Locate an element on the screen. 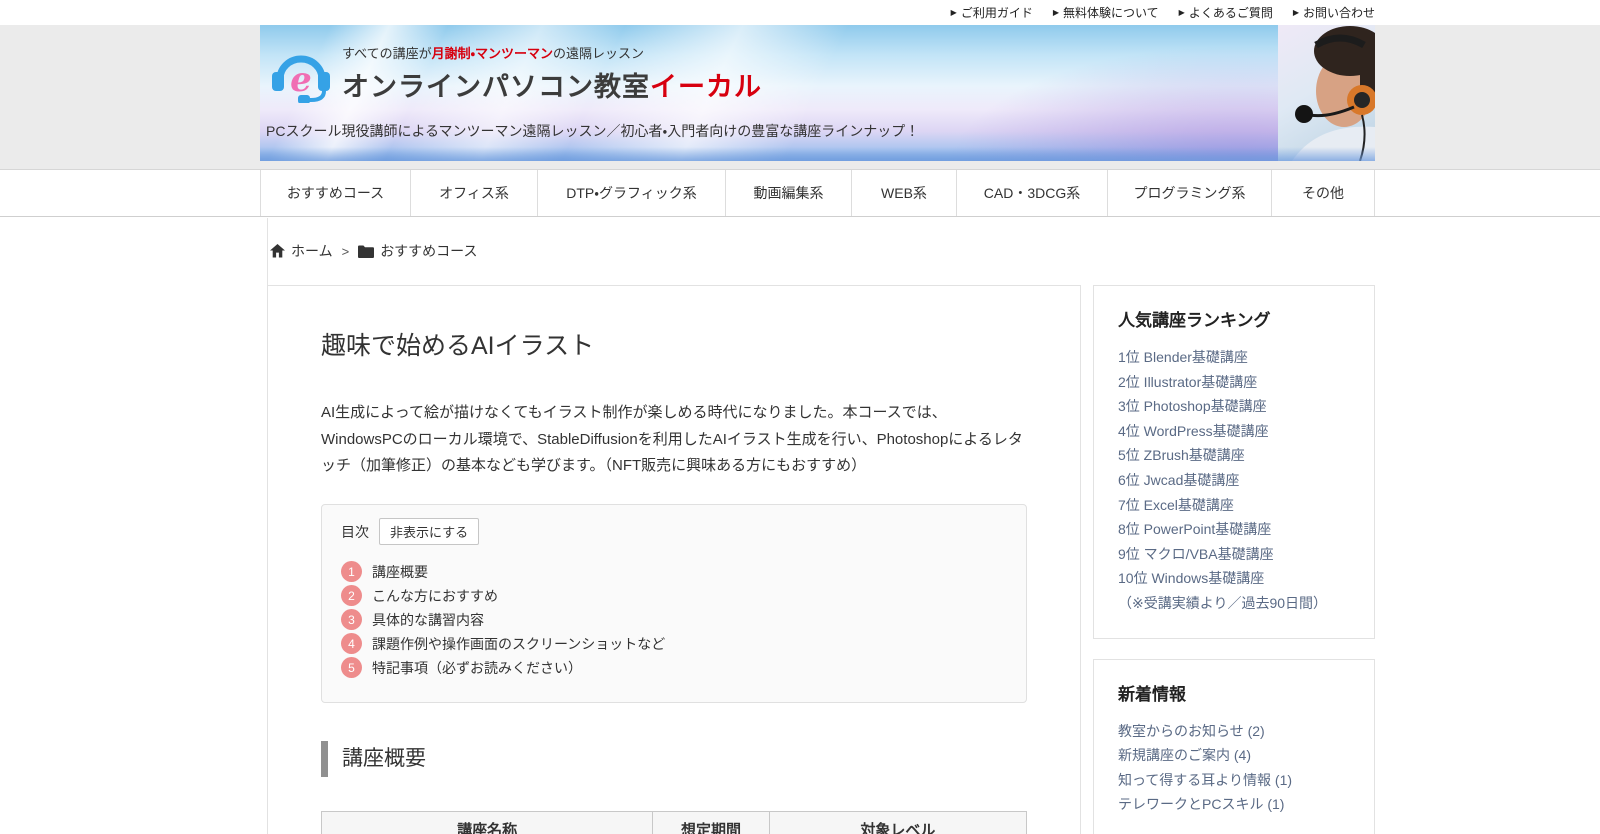 This screenshot has width=1600, height=834. logo-text: すべての講座が月謝制・マンツーマンの遠隔レッスン オンラインパソコン教室イーカル is located at coordinates (552, 73).